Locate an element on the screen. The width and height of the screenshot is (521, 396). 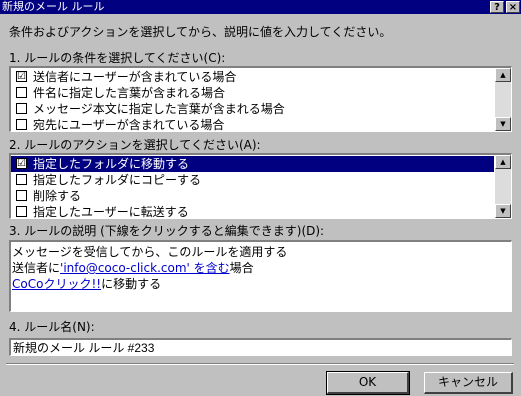
action-item: 指定したフォルダにコピーする is located at coordinates (252, 180).